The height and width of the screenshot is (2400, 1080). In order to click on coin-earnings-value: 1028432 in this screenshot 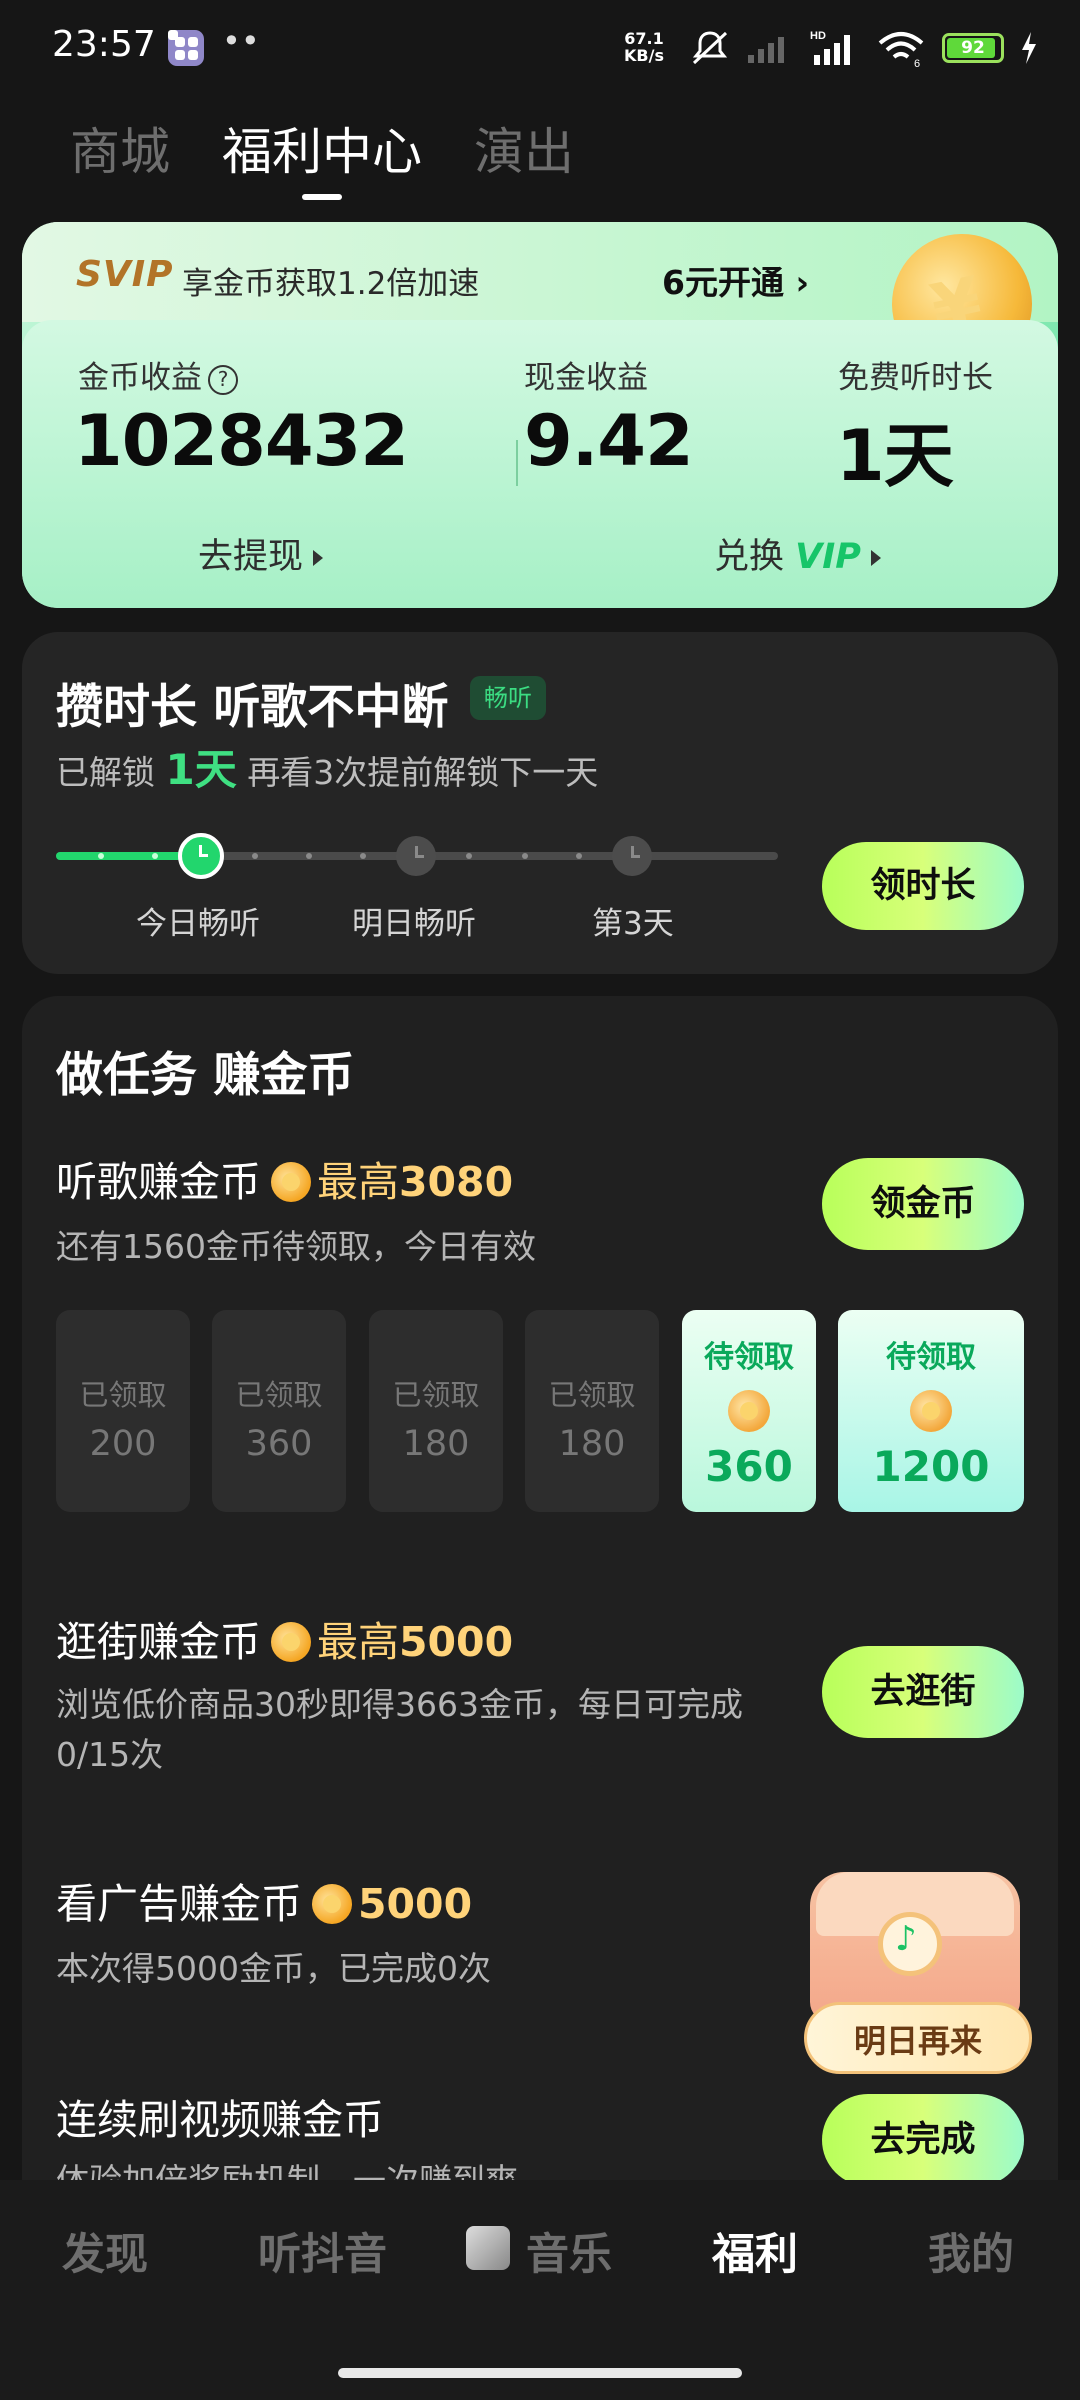, I will do `click(241, 441)`.